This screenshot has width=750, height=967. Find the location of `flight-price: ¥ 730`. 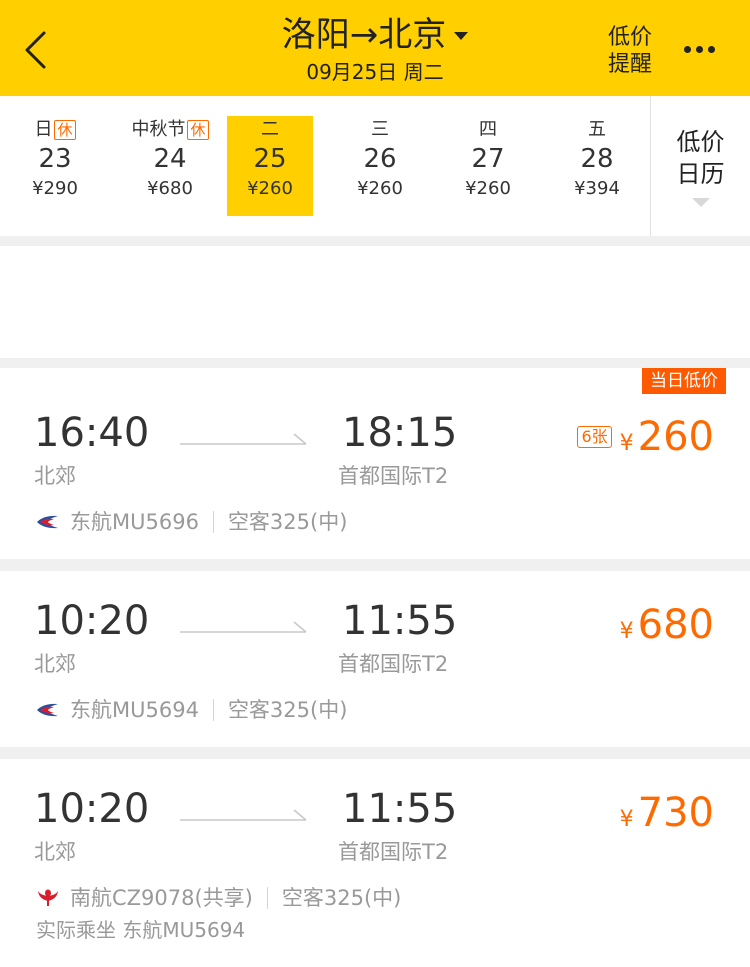

flight-price: ¥ 730 is located at coordinates (667, 813).